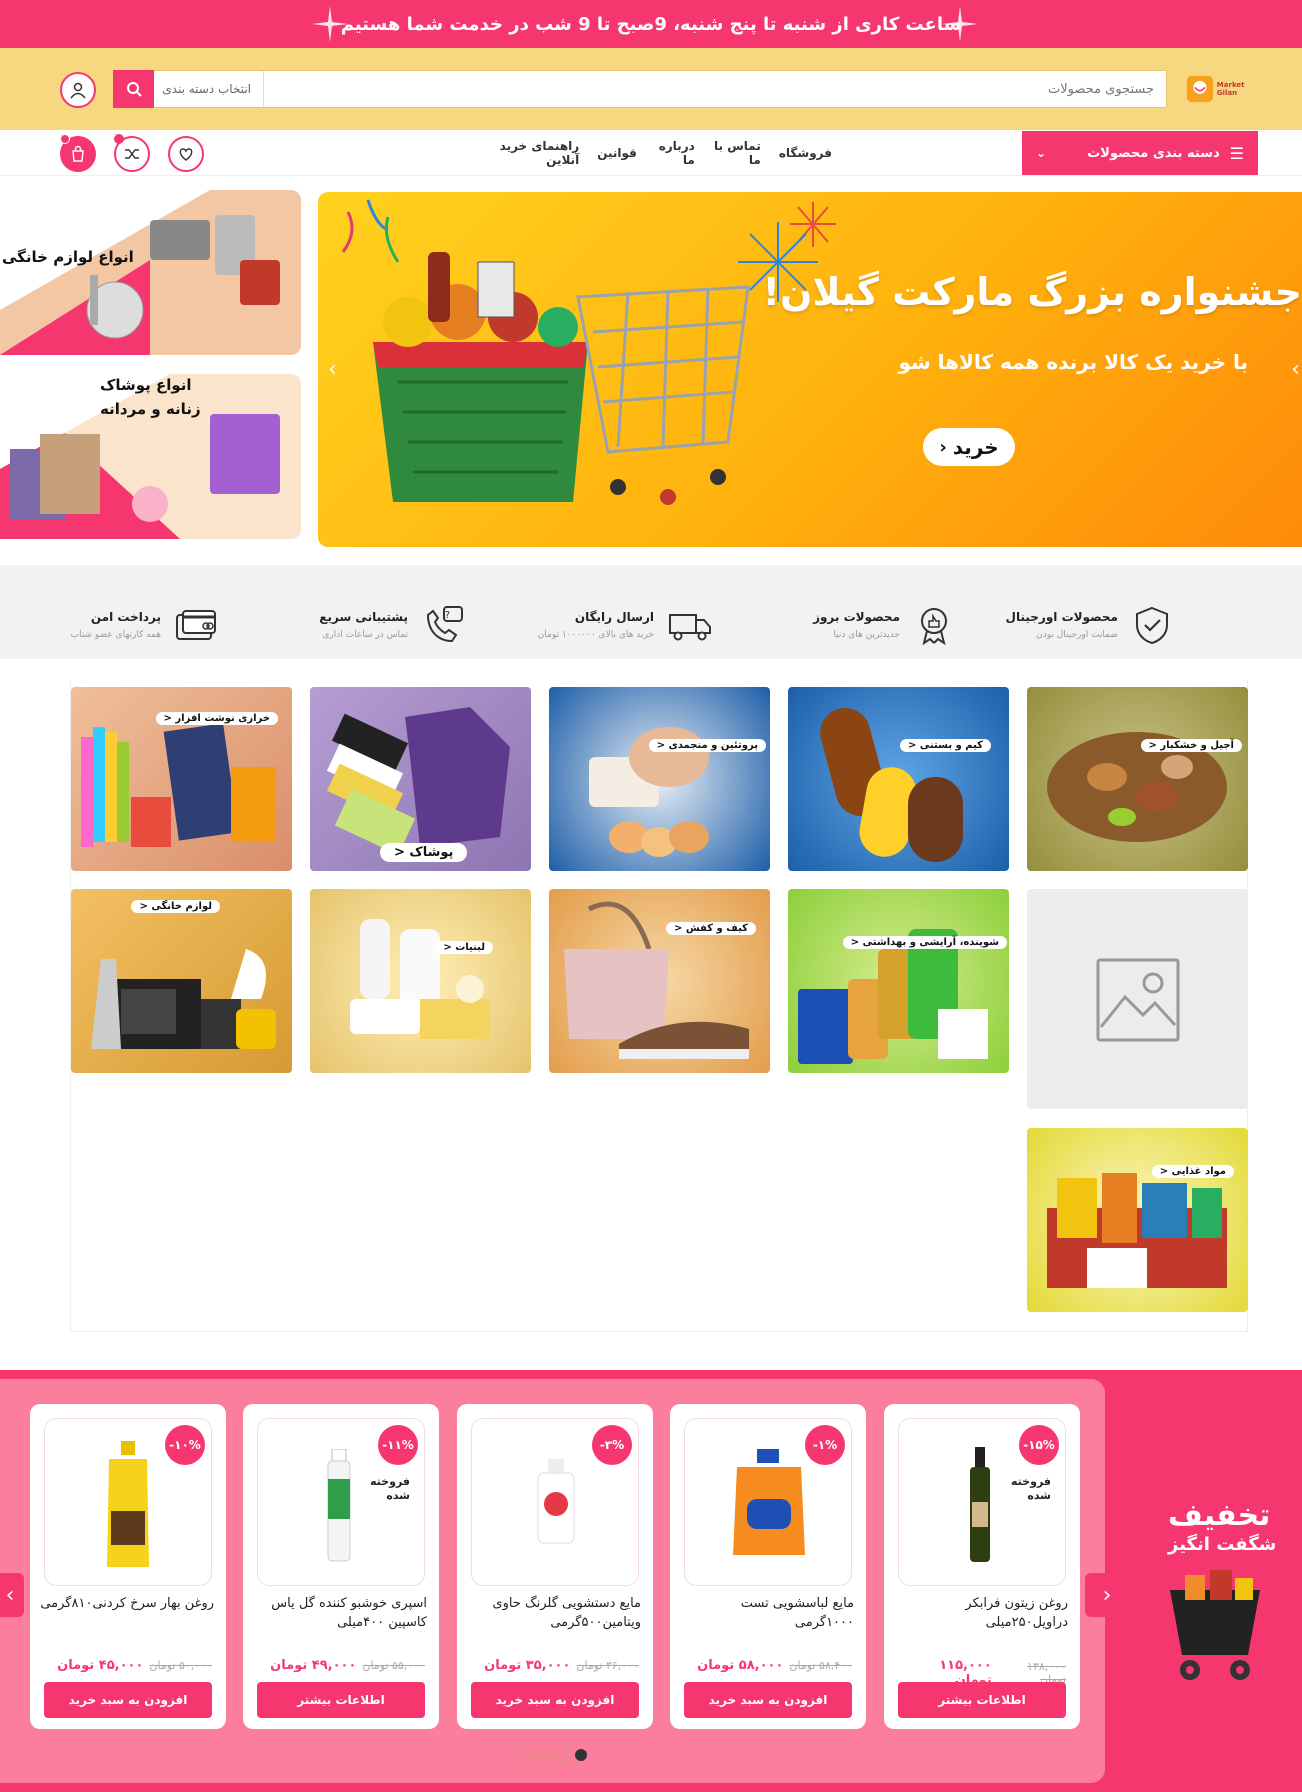 The image size is (1302, 1792). Describe the element at coordinates (339, 1505) in the screenshot. I see `air-freshener-can-image` at that location.